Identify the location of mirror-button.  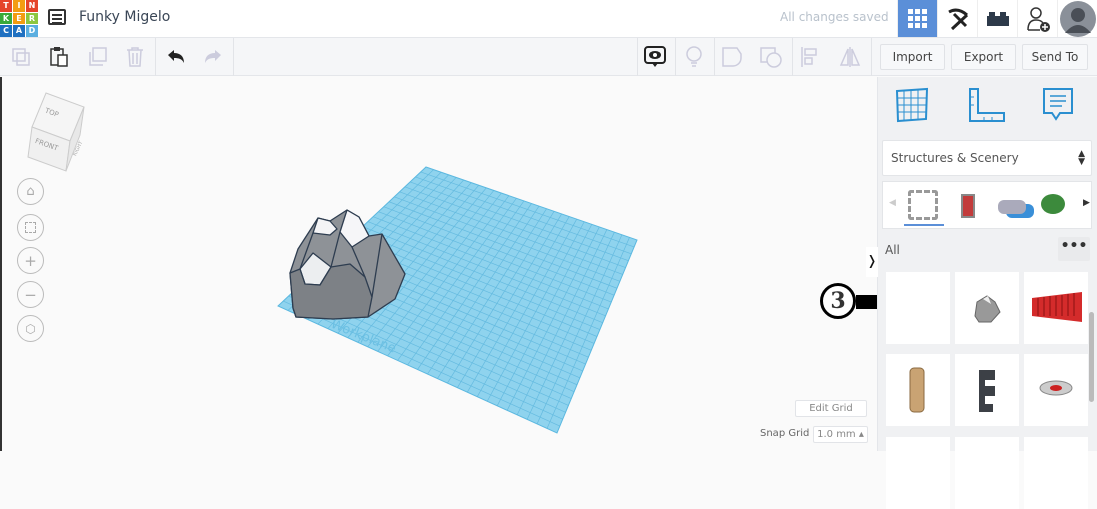
(850, 57).